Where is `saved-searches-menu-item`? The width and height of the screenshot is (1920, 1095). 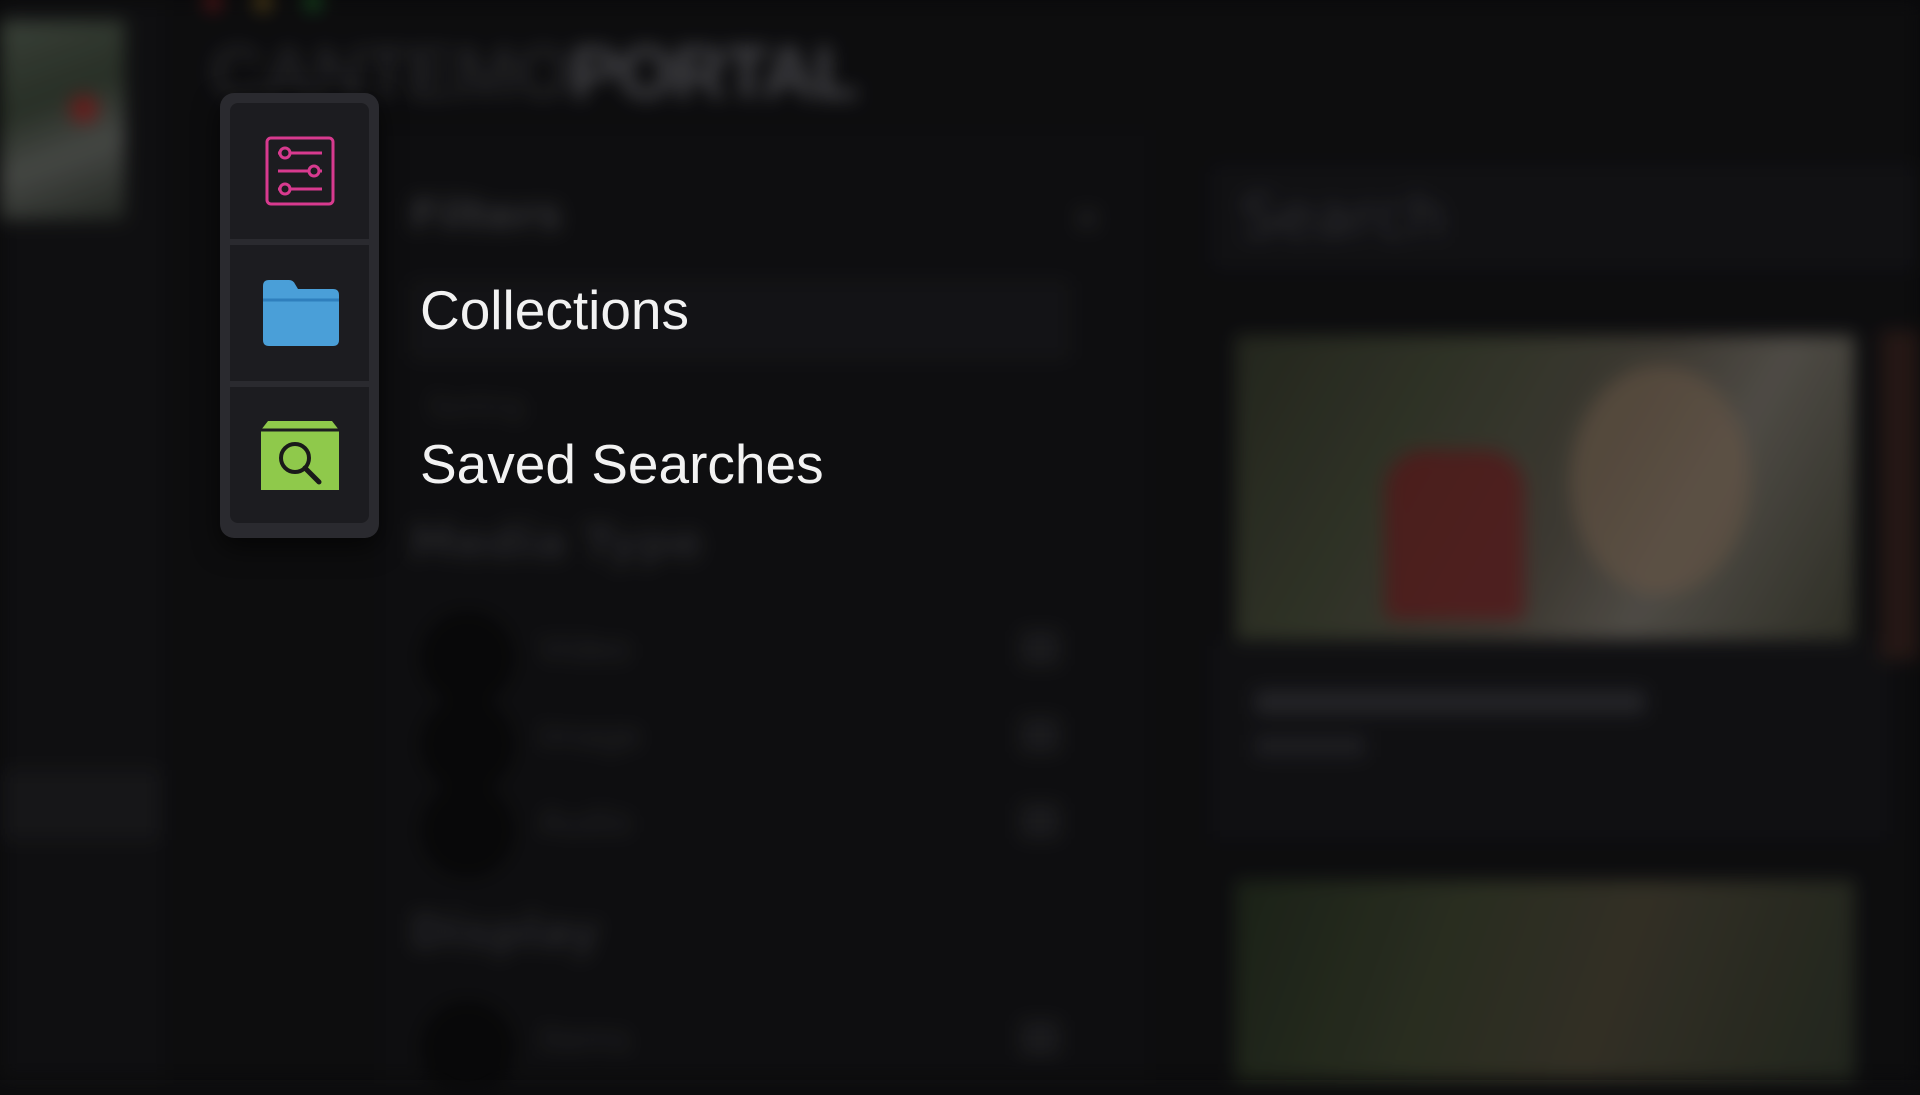
saved-searches-menu-item is located at coordinates (299, 455).